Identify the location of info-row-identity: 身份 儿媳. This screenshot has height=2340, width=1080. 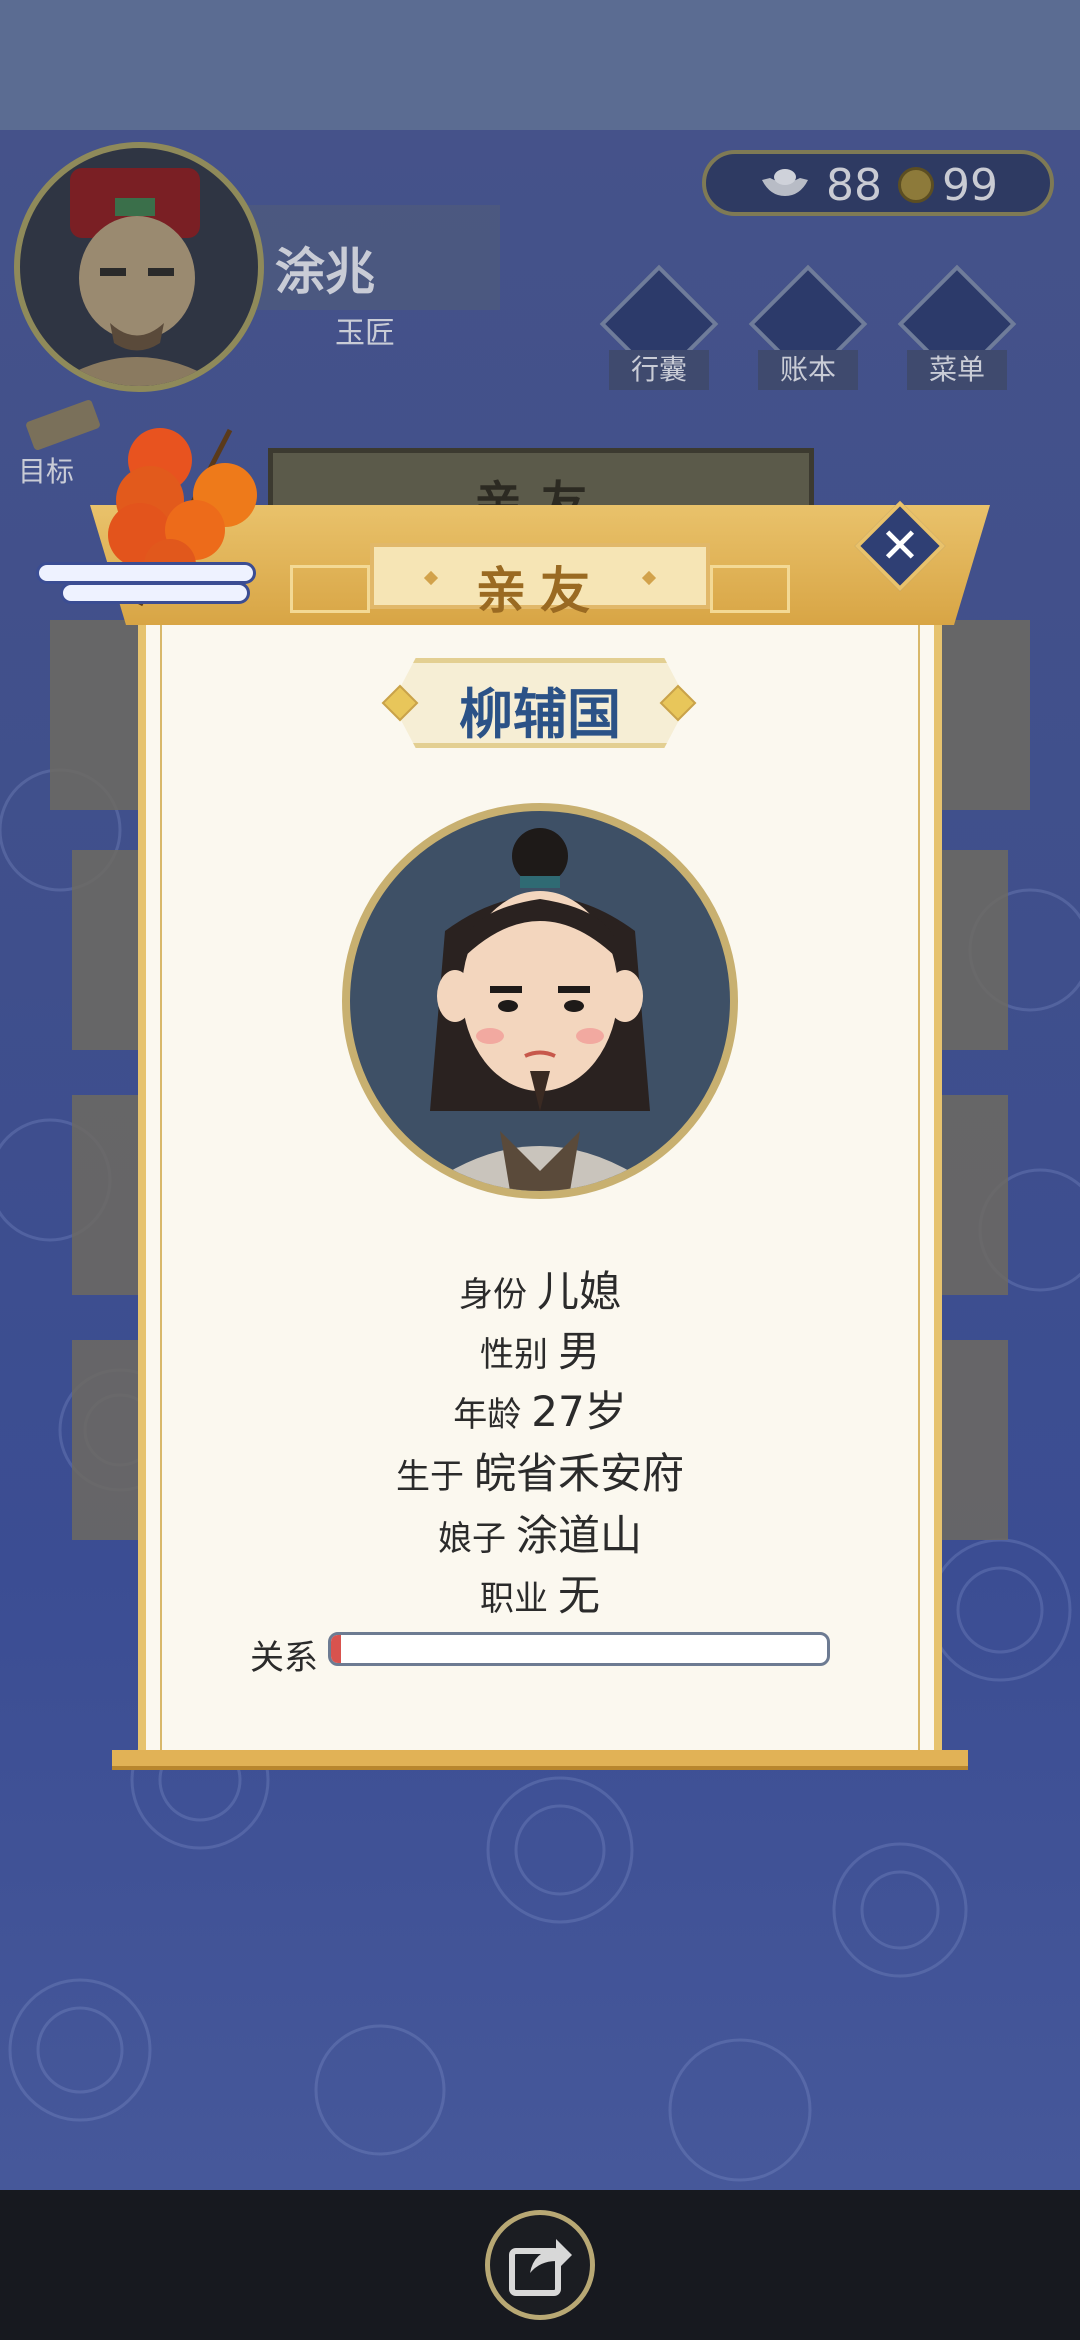
(540, 1288).